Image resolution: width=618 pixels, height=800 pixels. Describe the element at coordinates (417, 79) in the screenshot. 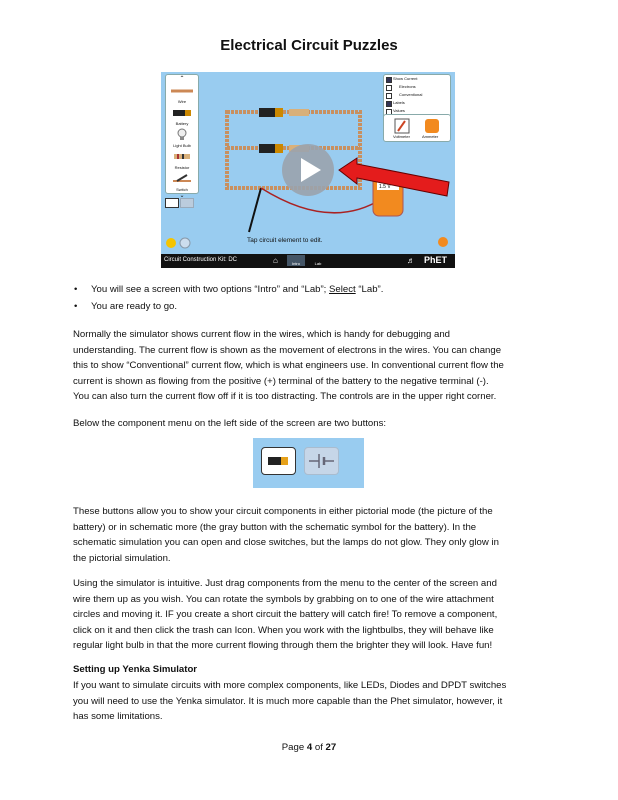

I see `show-current-checkbox: Show Current` at that location.